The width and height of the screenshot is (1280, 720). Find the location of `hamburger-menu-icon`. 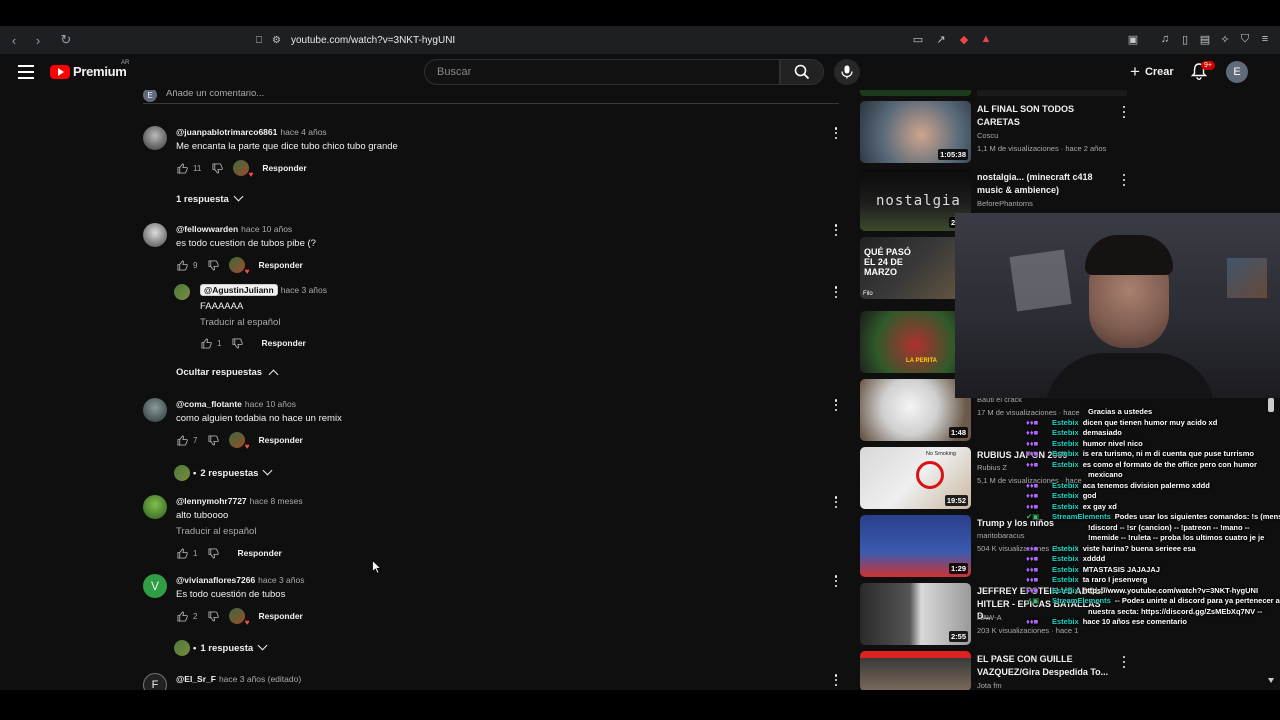

hamburger-menu-icon is located at coordinates (26, 72).